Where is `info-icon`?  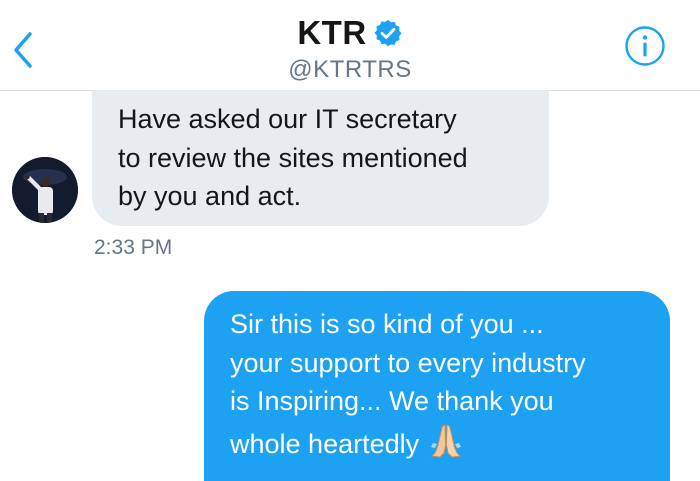 info-icon is located at coordinates (645, 46).